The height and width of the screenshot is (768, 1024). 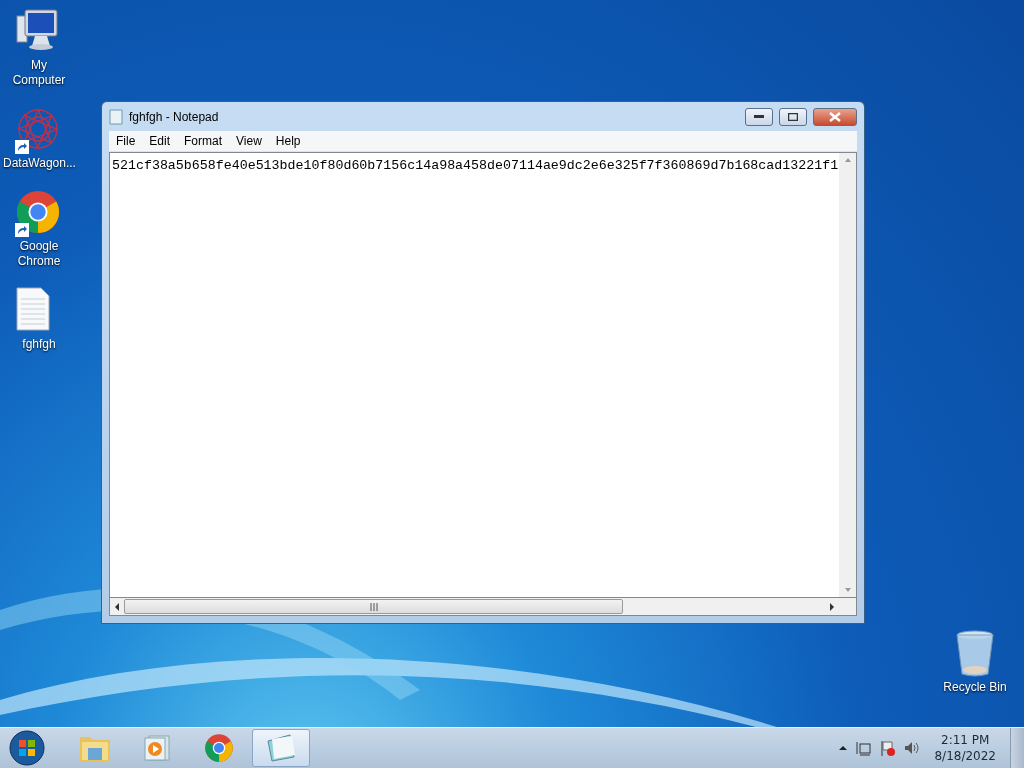 I want to click on grip-icon, so click(x=373, y=606).